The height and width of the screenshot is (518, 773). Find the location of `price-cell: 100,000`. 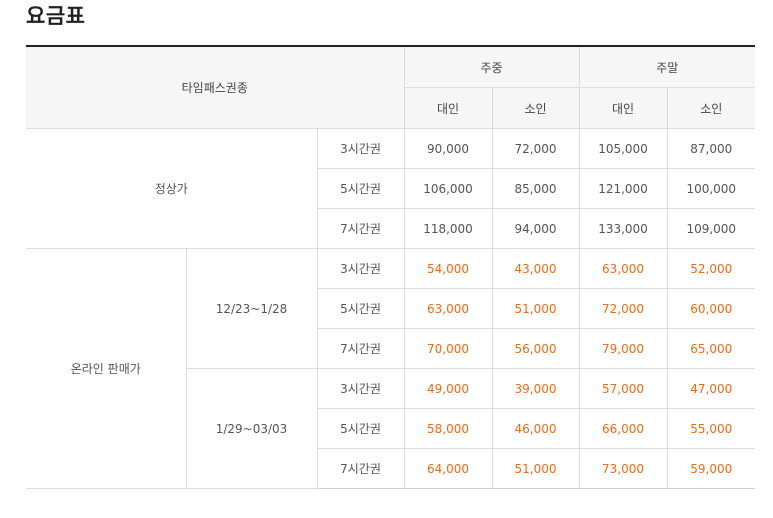

price-cell: 100,000 is located at coordinates (710, 188).